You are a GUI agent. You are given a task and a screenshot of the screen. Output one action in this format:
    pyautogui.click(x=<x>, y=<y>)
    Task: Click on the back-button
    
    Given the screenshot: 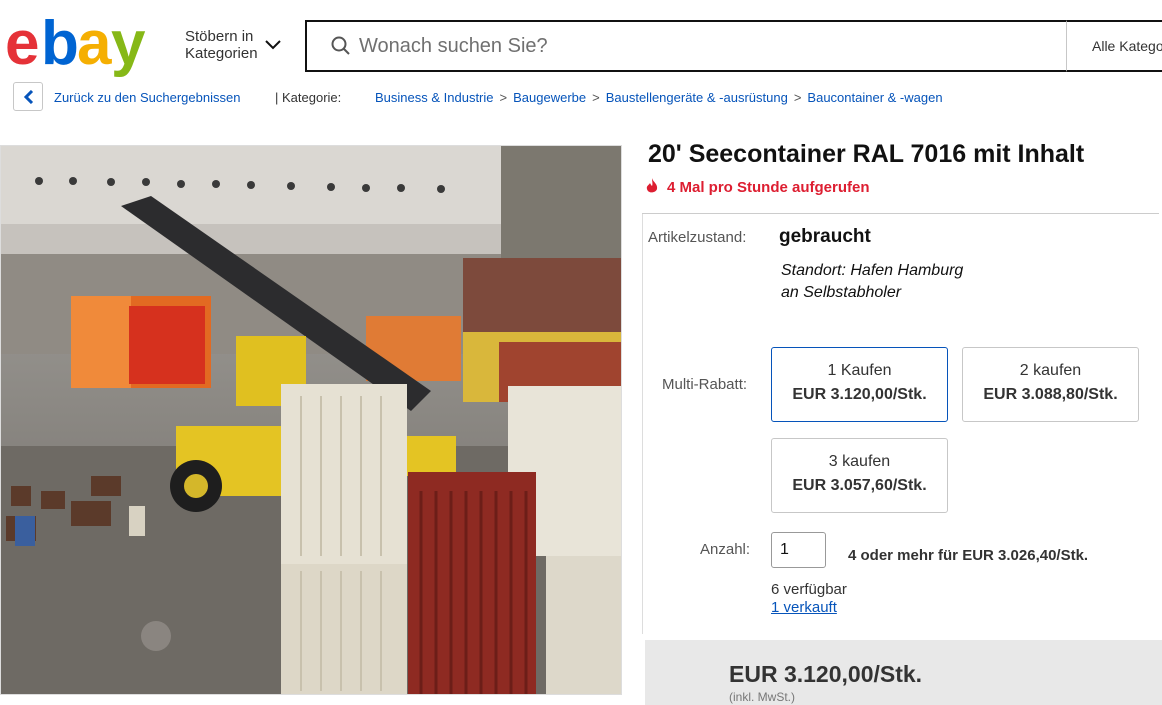 What is the action you would take?
    pyautogui.click(x=28, y=96)
    